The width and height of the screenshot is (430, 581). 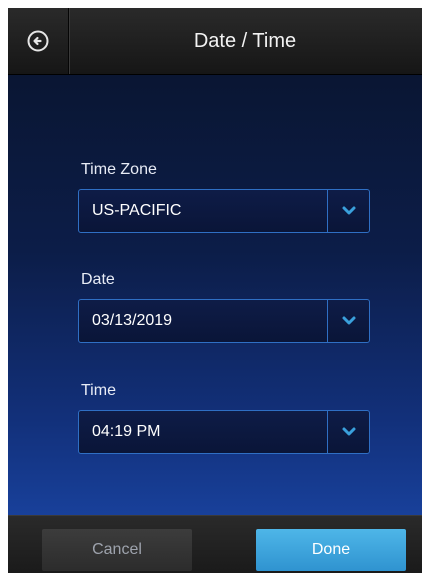 I want to click on done-button: Done, so click(x=331, y=550).